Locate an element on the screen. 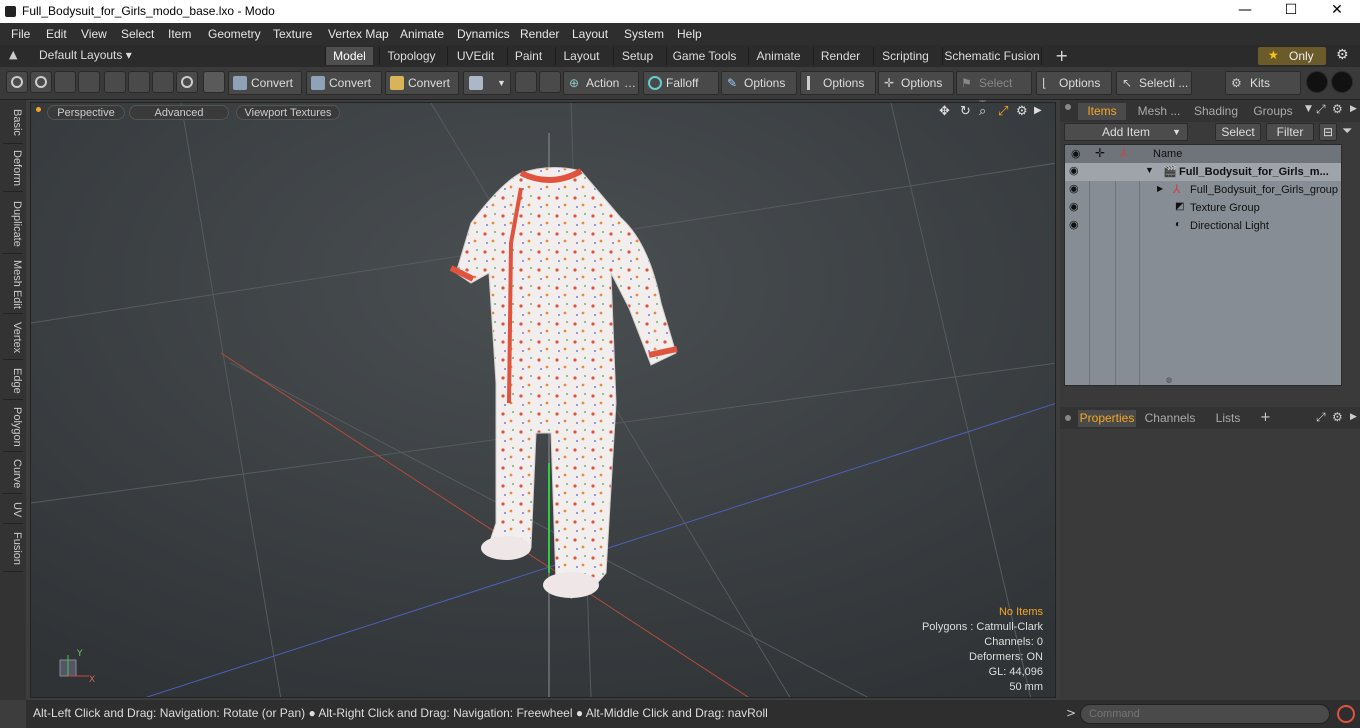  symmetry-icon is located at coordinates (550, 82).